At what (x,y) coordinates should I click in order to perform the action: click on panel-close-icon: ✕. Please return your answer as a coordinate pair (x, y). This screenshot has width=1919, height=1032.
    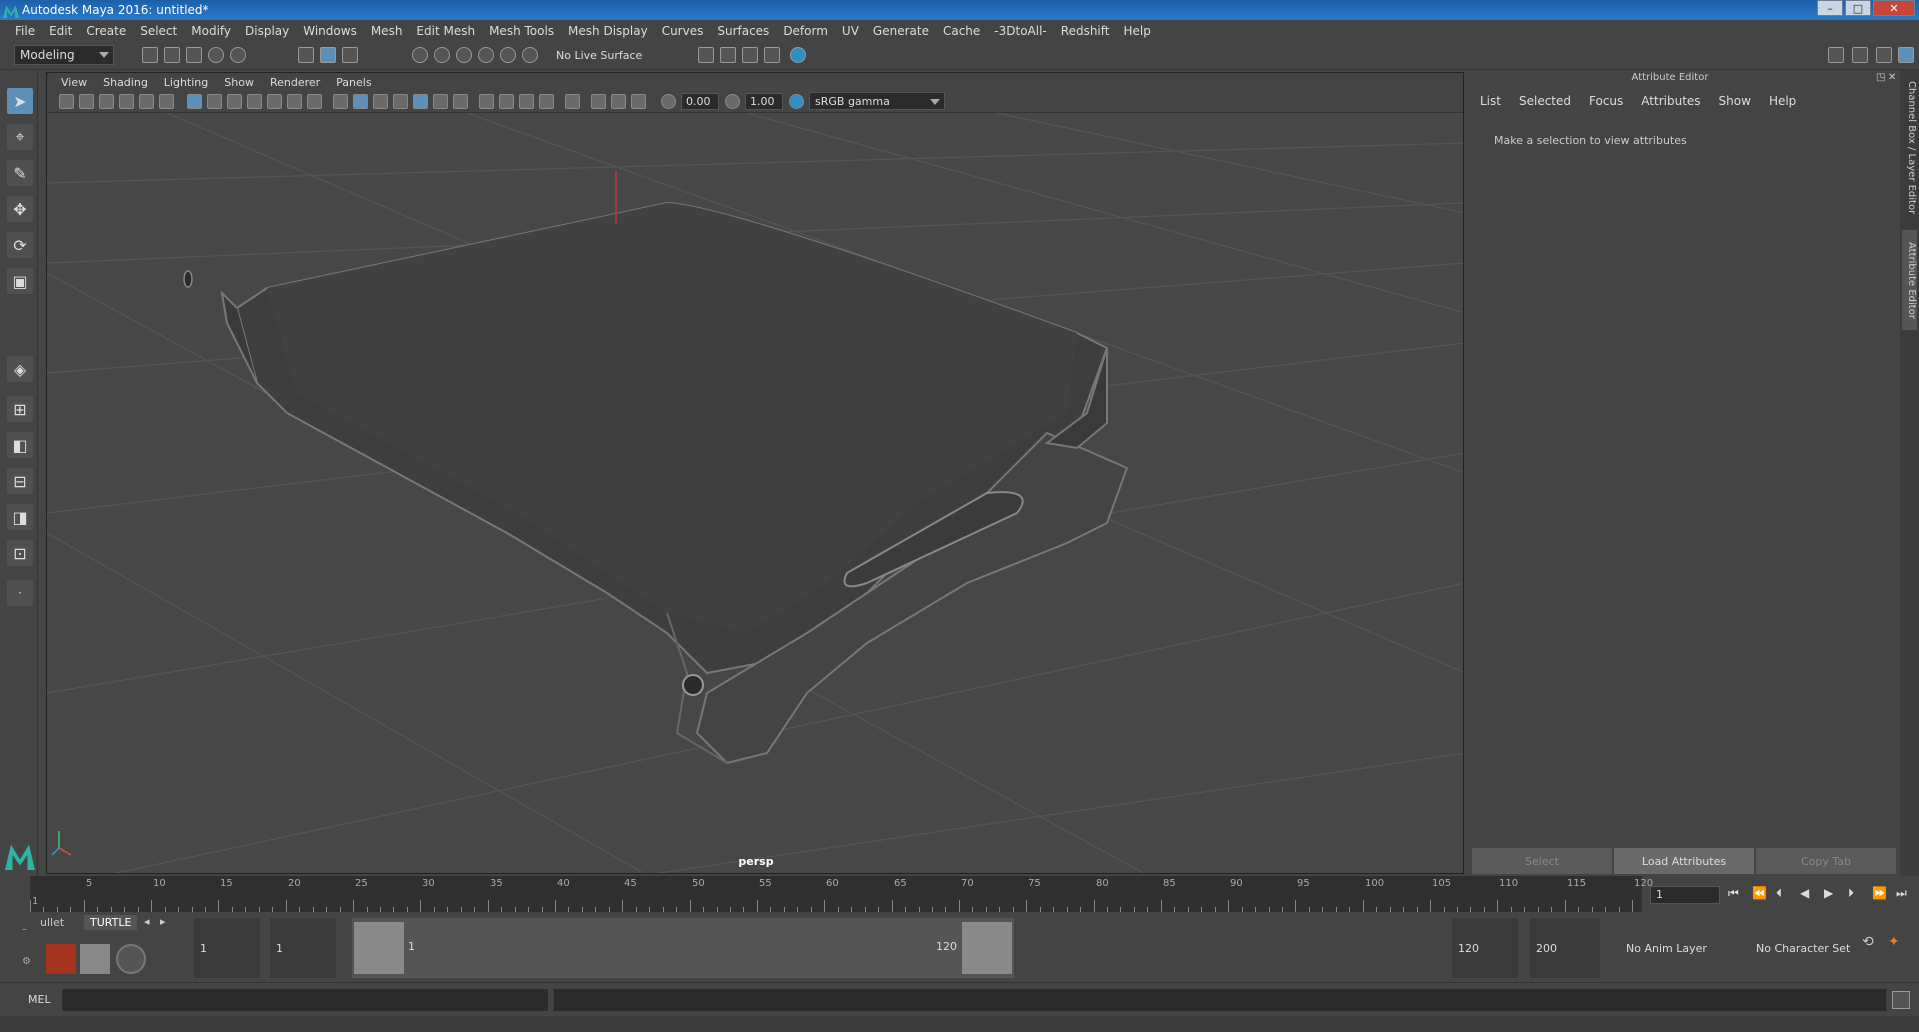
    Looking at the image, I should click on (1892, 77).